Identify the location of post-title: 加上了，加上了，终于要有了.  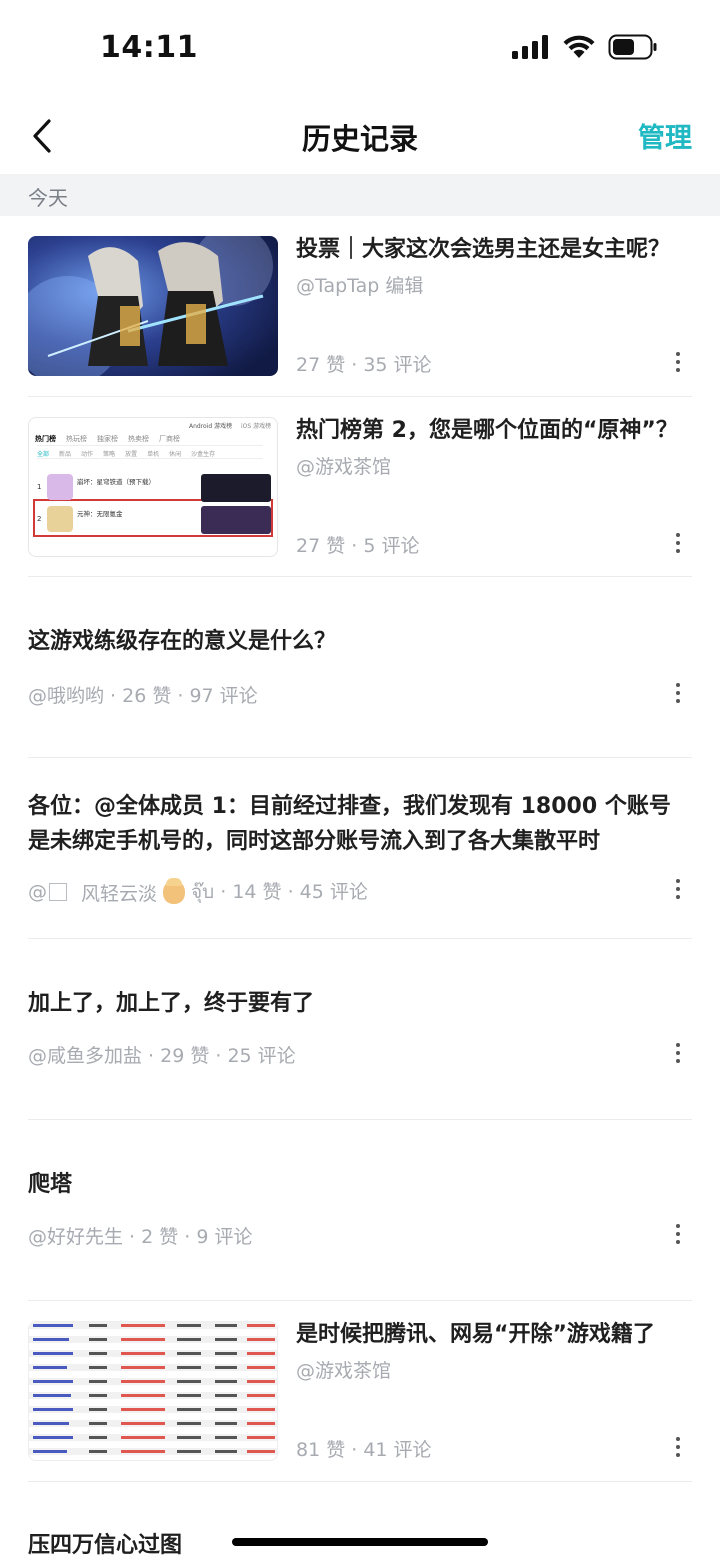
(171, 1003).